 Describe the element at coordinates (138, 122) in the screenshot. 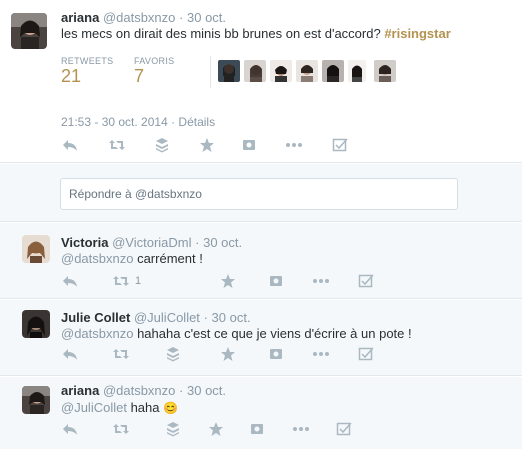

I see `tweet-timestamp: 21:53 - 30 oct. 2014 · Détails` at that location.